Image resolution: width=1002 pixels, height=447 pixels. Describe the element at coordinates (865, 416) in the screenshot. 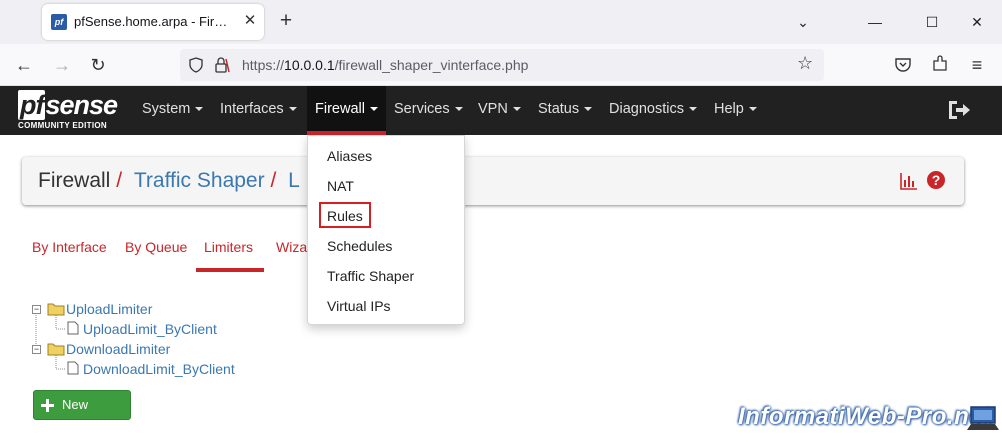

I see `watermark: InformatiWeb-Pro.net` at that location.